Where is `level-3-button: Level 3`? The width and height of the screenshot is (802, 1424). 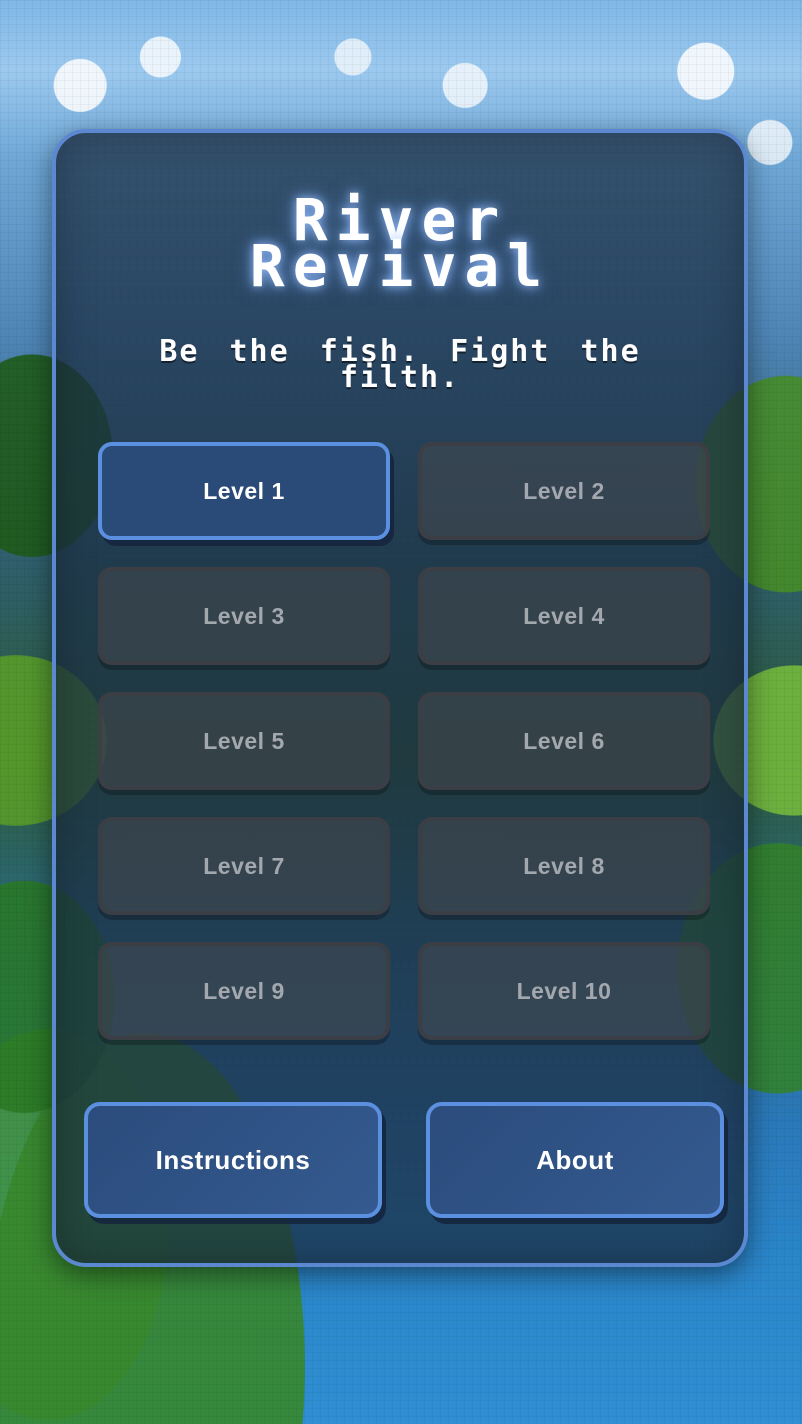
level-3-button: Level 3 is located at coordinates (244, 616).